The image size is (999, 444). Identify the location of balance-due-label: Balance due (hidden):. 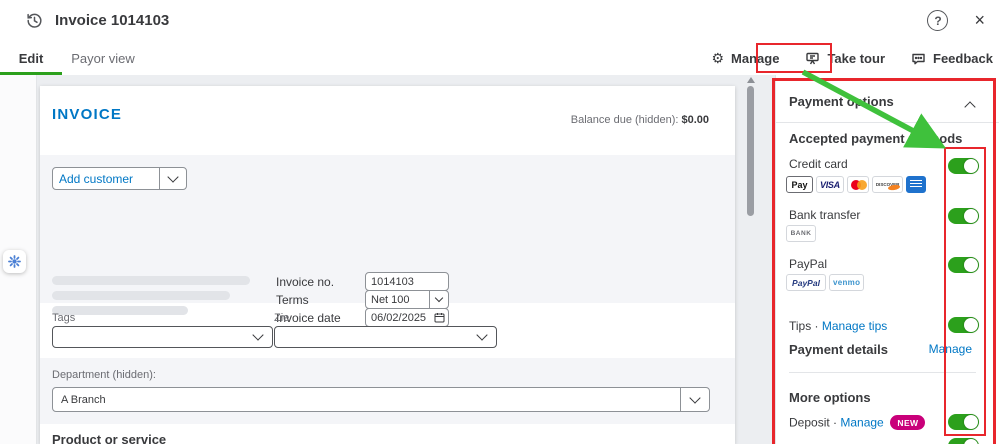
(626, 120).